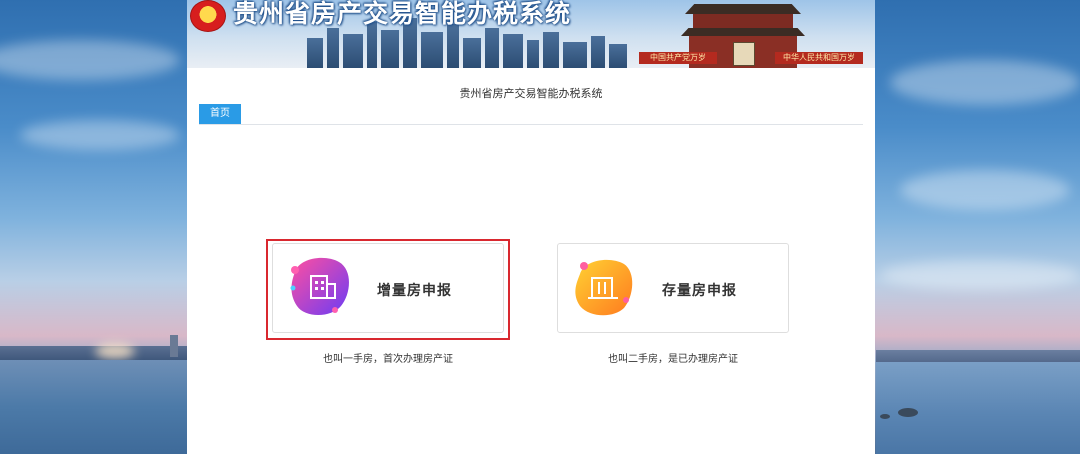 The image size is (1080, 454). I want to click on system-title: 贵州省房产交易智能办税系统, so click(531, 93).